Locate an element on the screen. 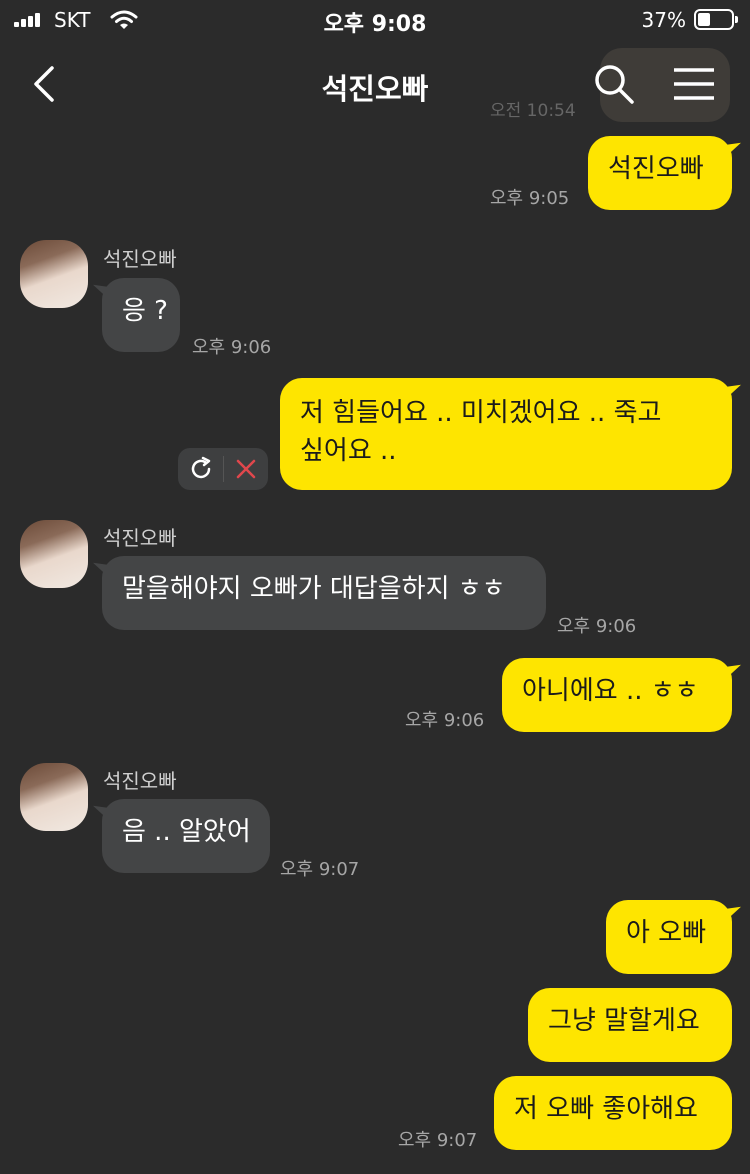 This screenshot has height=1174, width=750. my-message-bubble: 저 힘들어요 .. 미치겠어요 .. 죽고 싶어요 .. is located at coordinates (506, 434).